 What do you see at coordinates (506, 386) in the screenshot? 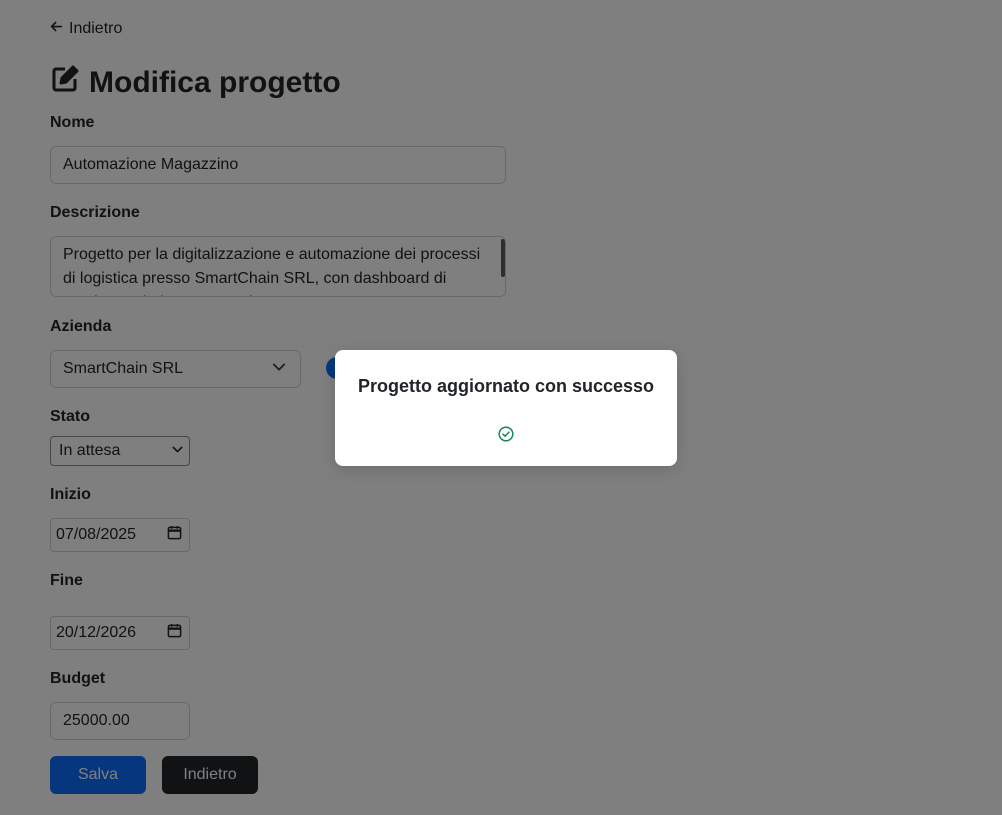
I see `alert-message: Progetto aggiornato con successo` at bounding box center [506, 386].